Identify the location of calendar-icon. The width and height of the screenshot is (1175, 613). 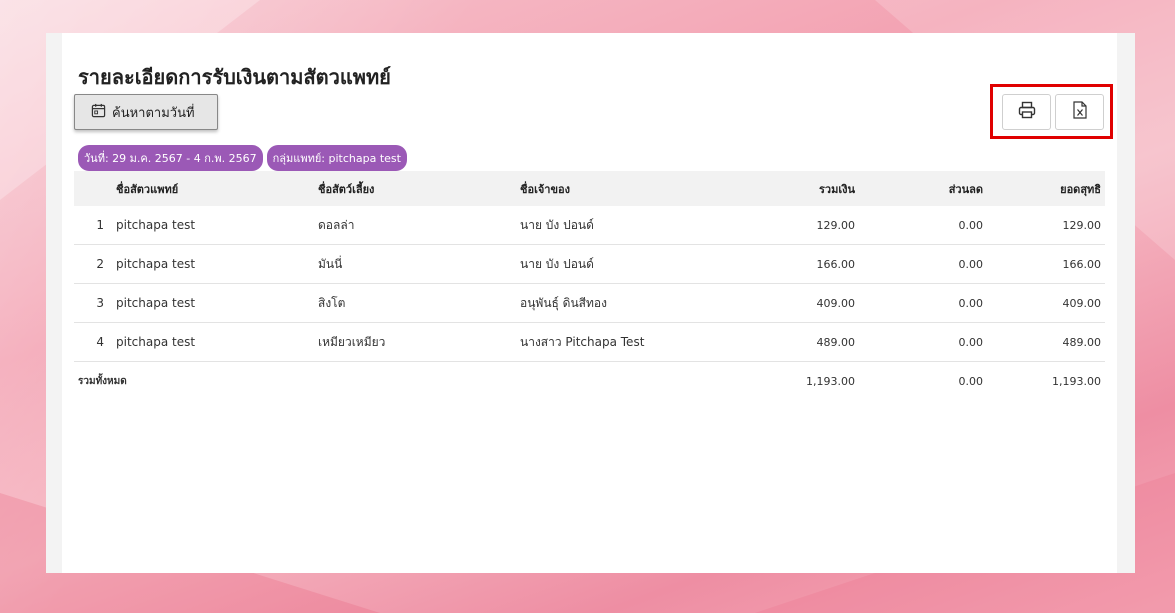
(98, 112).